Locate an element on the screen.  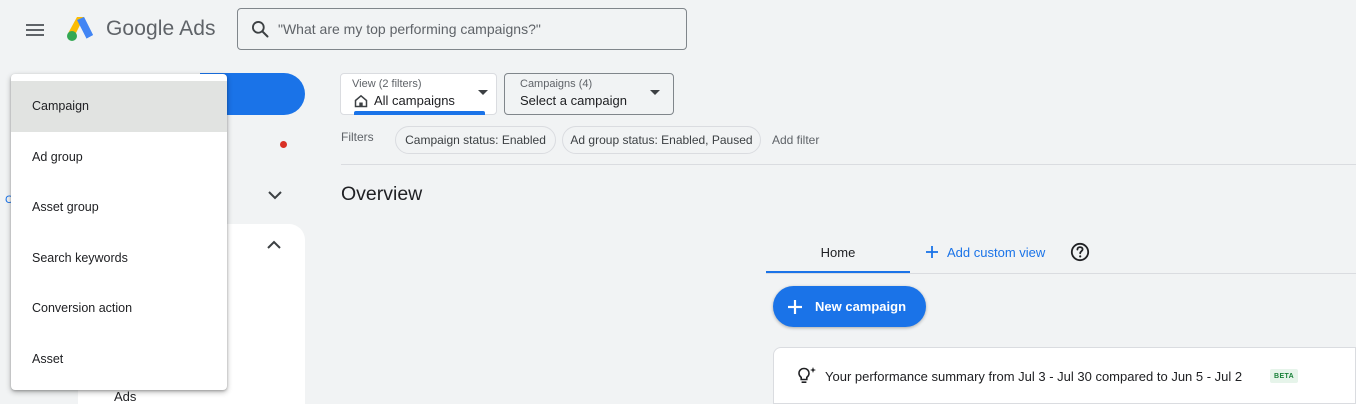
filters-label: Filters is located at coordinates (357, 137).